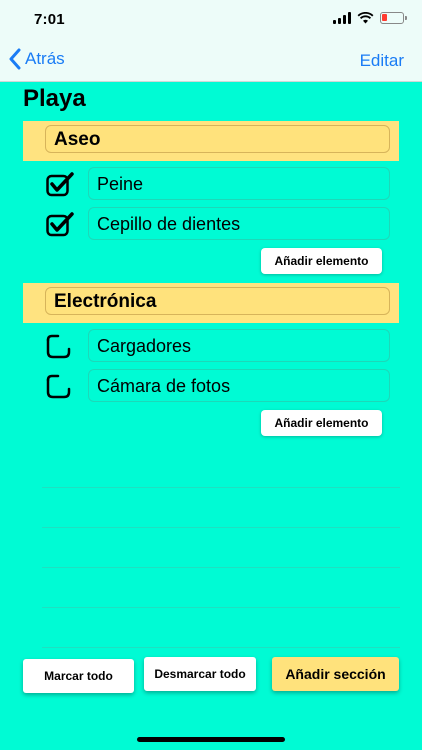 The height and width of the screenshot is (750, 422). I want to click on item-name-field: Cepillo de dientes, so click(239, 223).